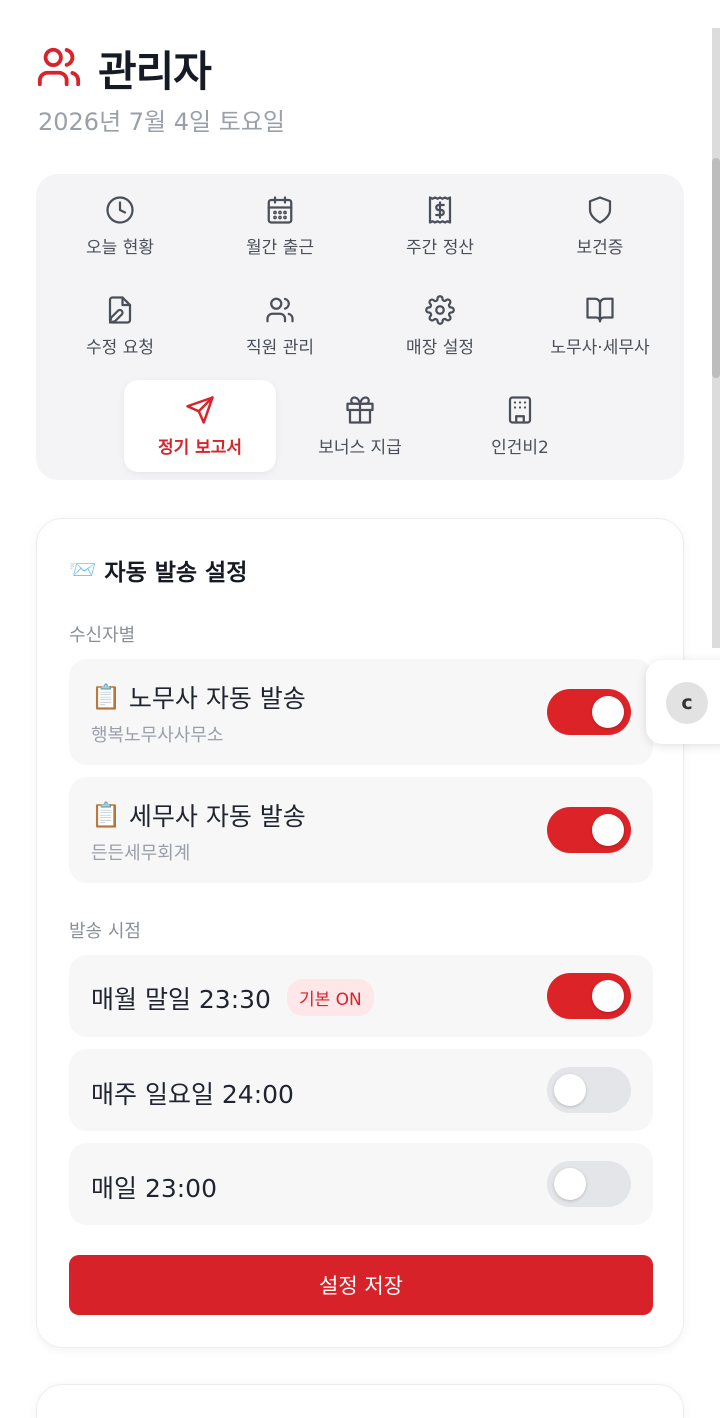  Describe the element at coordinates (716, 268) in the screenshot. I see `scrollbar-thumb` at that location.